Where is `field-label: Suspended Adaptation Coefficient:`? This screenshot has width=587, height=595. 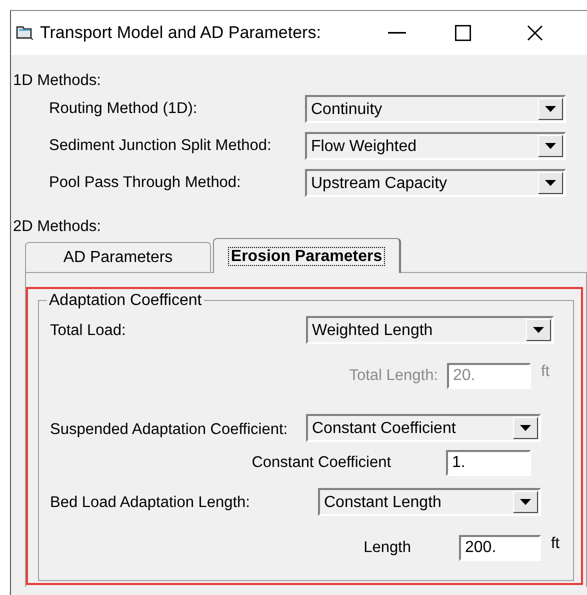 field-label: Suspended Adaptation Coefficient: is located at coordinates (169, 430).